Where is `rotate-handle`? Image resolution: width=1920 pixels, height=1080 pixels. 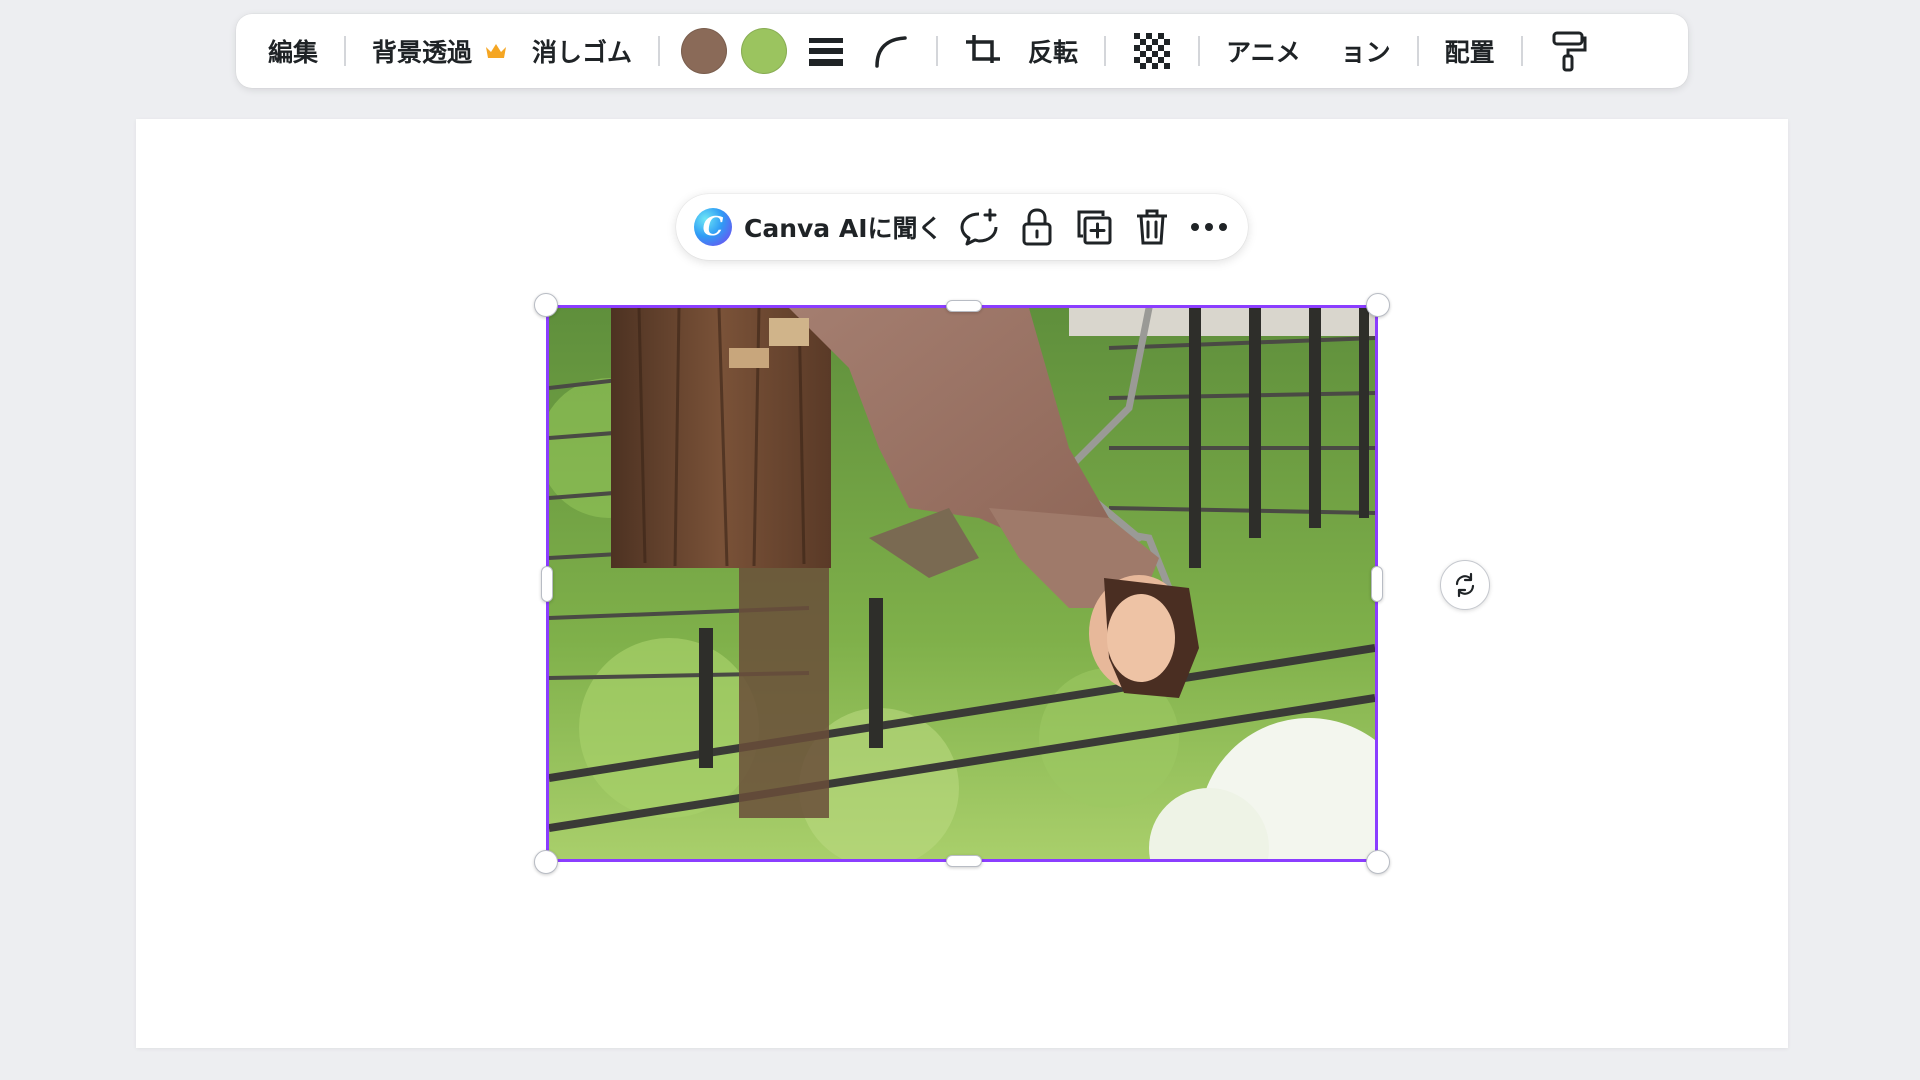
rotate-handle is located at coordinates (1465, 585).